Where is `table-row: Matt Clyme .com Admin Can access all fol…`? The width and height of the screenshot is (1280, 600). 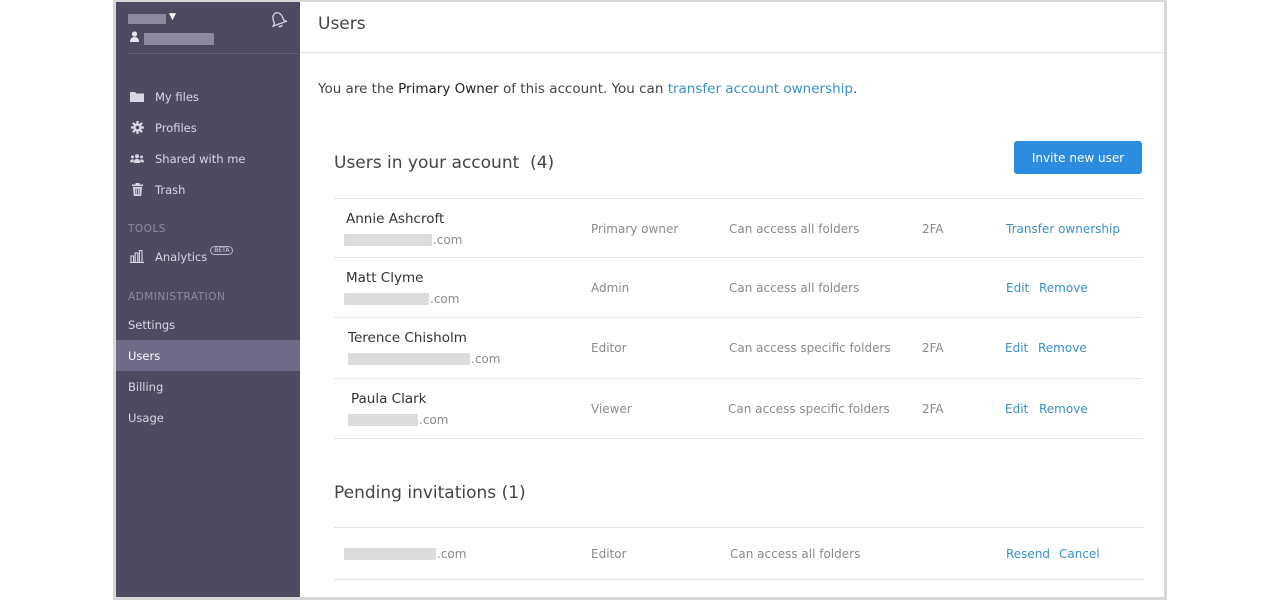 table-row: Matt Clyme .com Admin Can access all fol… is located at coordinates (738, 287).